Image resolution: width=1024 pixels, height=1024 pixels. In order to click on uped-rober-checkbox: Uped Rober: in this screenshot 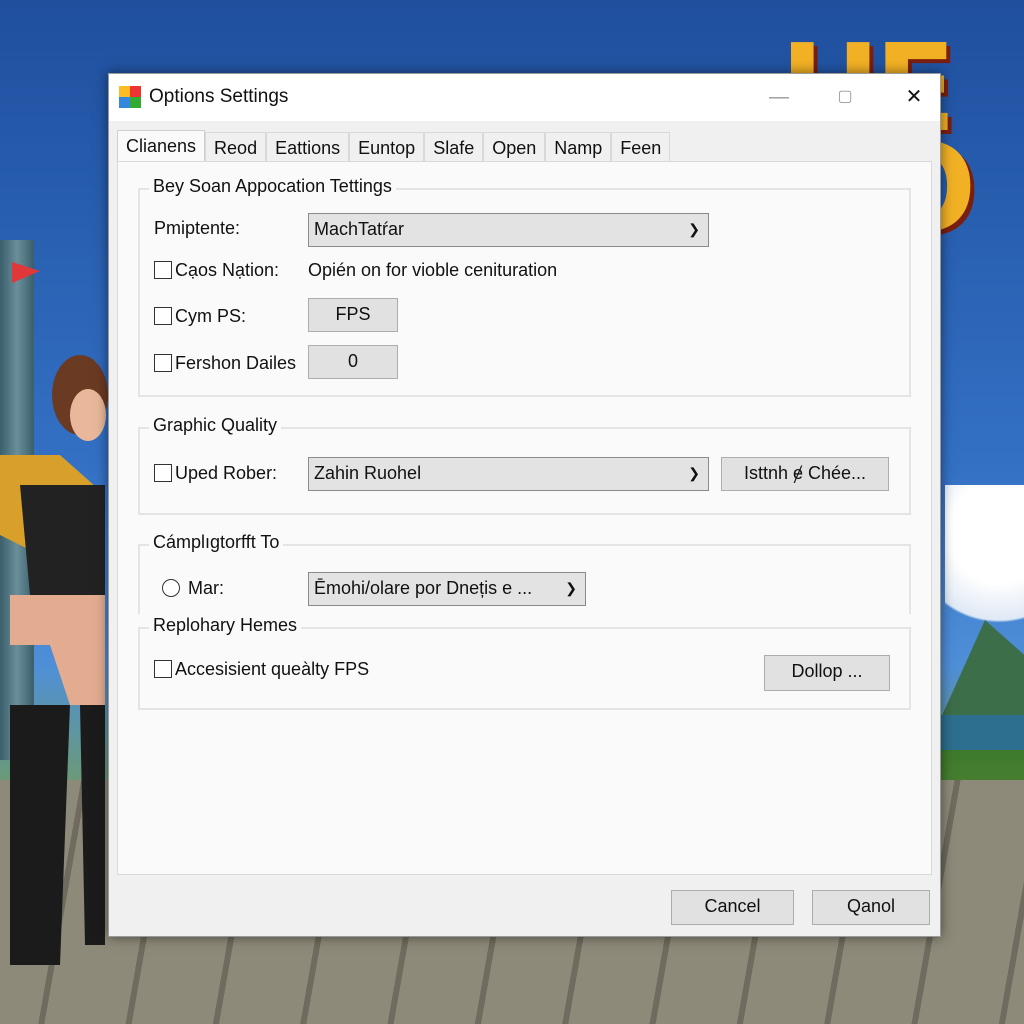, I will do `click(215, 473)`.